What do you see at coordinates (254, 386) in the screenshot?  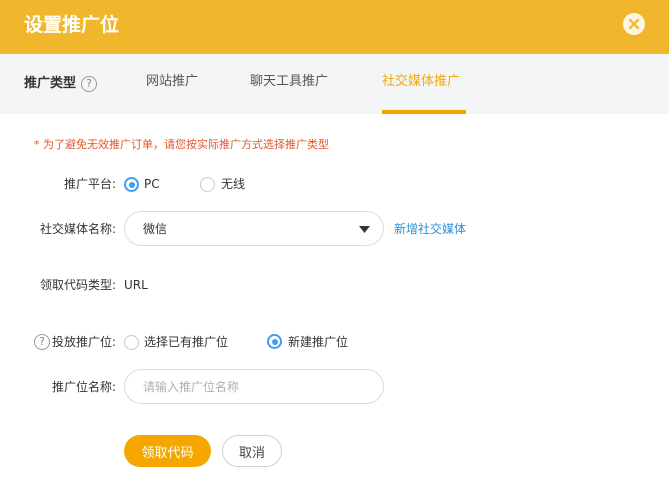 I see `placement-name-input` at bounding box center [254, 386].